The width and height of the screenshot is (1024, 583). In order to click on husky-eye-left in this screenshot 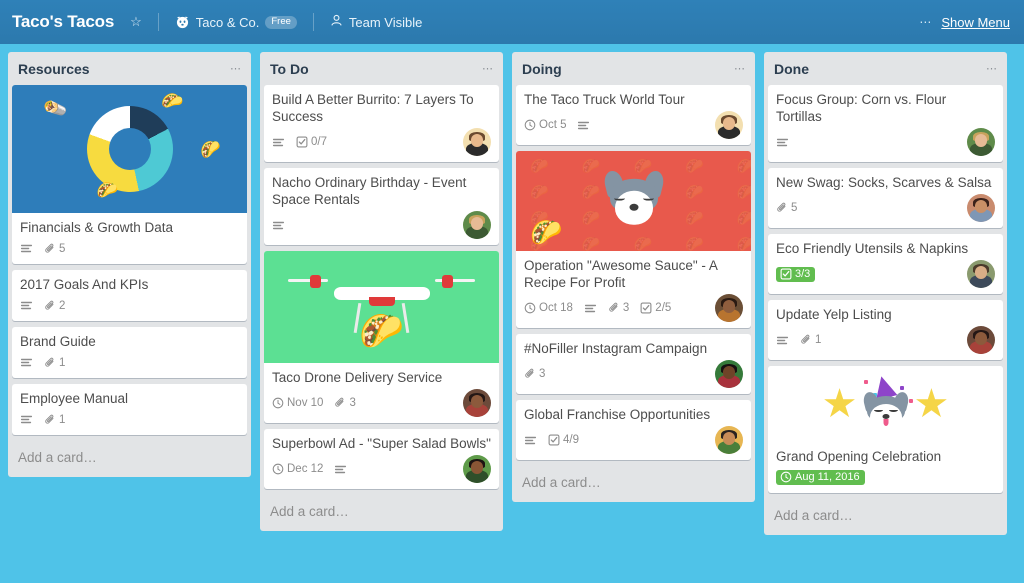, I will do `click(619, 198)`.